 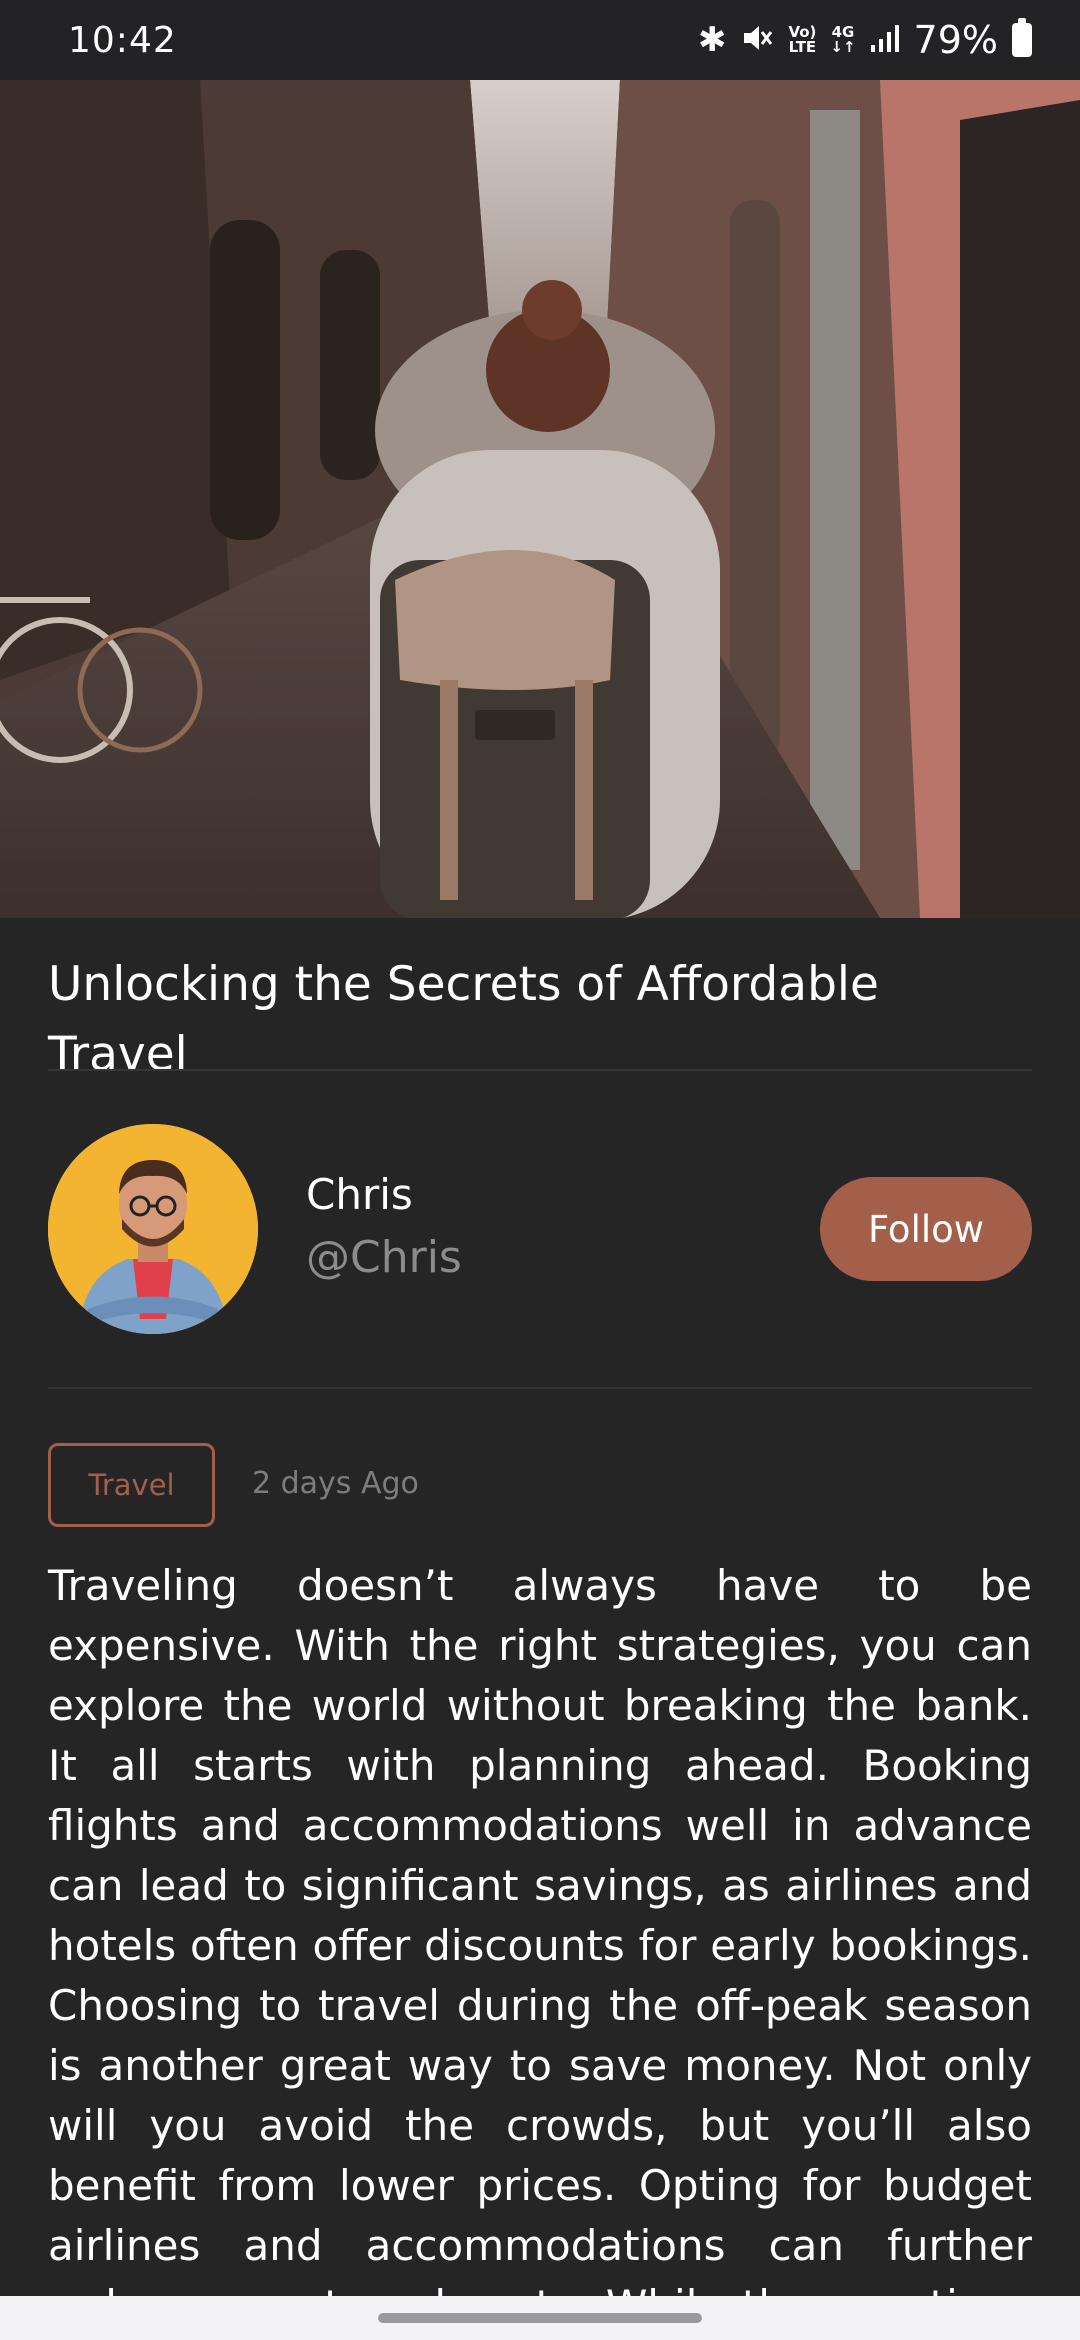 What do you see at coordinates (802, 47) in the screenshot?
I see `volte-bottom: LTE` at bounding box center [802, 47].